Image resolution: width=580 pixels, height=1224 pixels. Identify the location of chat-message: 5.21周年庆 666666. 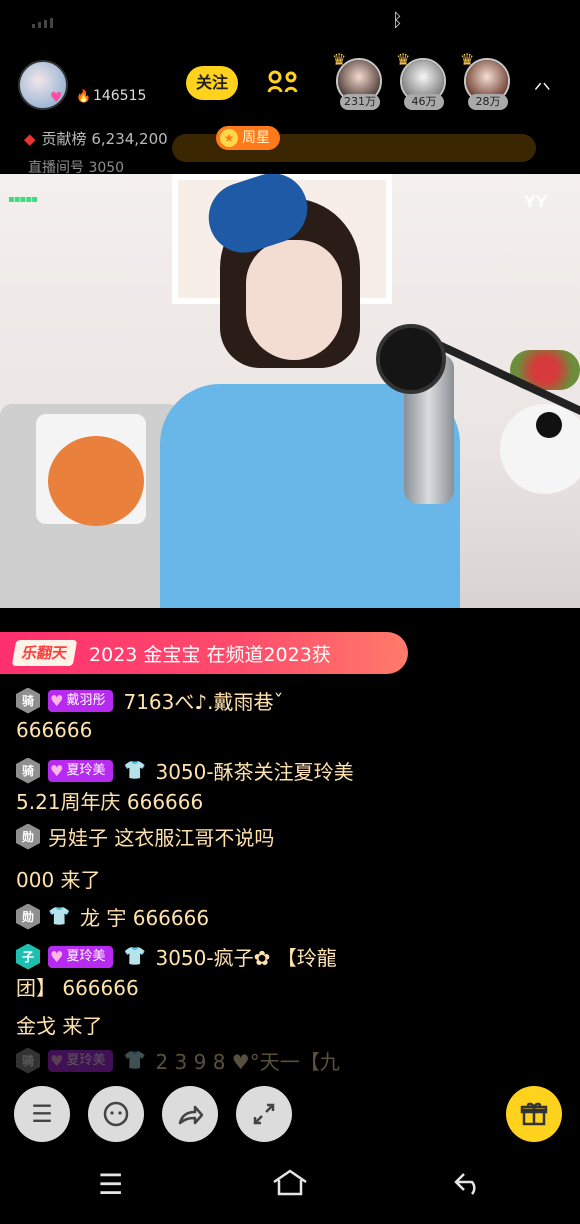
(110, 802).